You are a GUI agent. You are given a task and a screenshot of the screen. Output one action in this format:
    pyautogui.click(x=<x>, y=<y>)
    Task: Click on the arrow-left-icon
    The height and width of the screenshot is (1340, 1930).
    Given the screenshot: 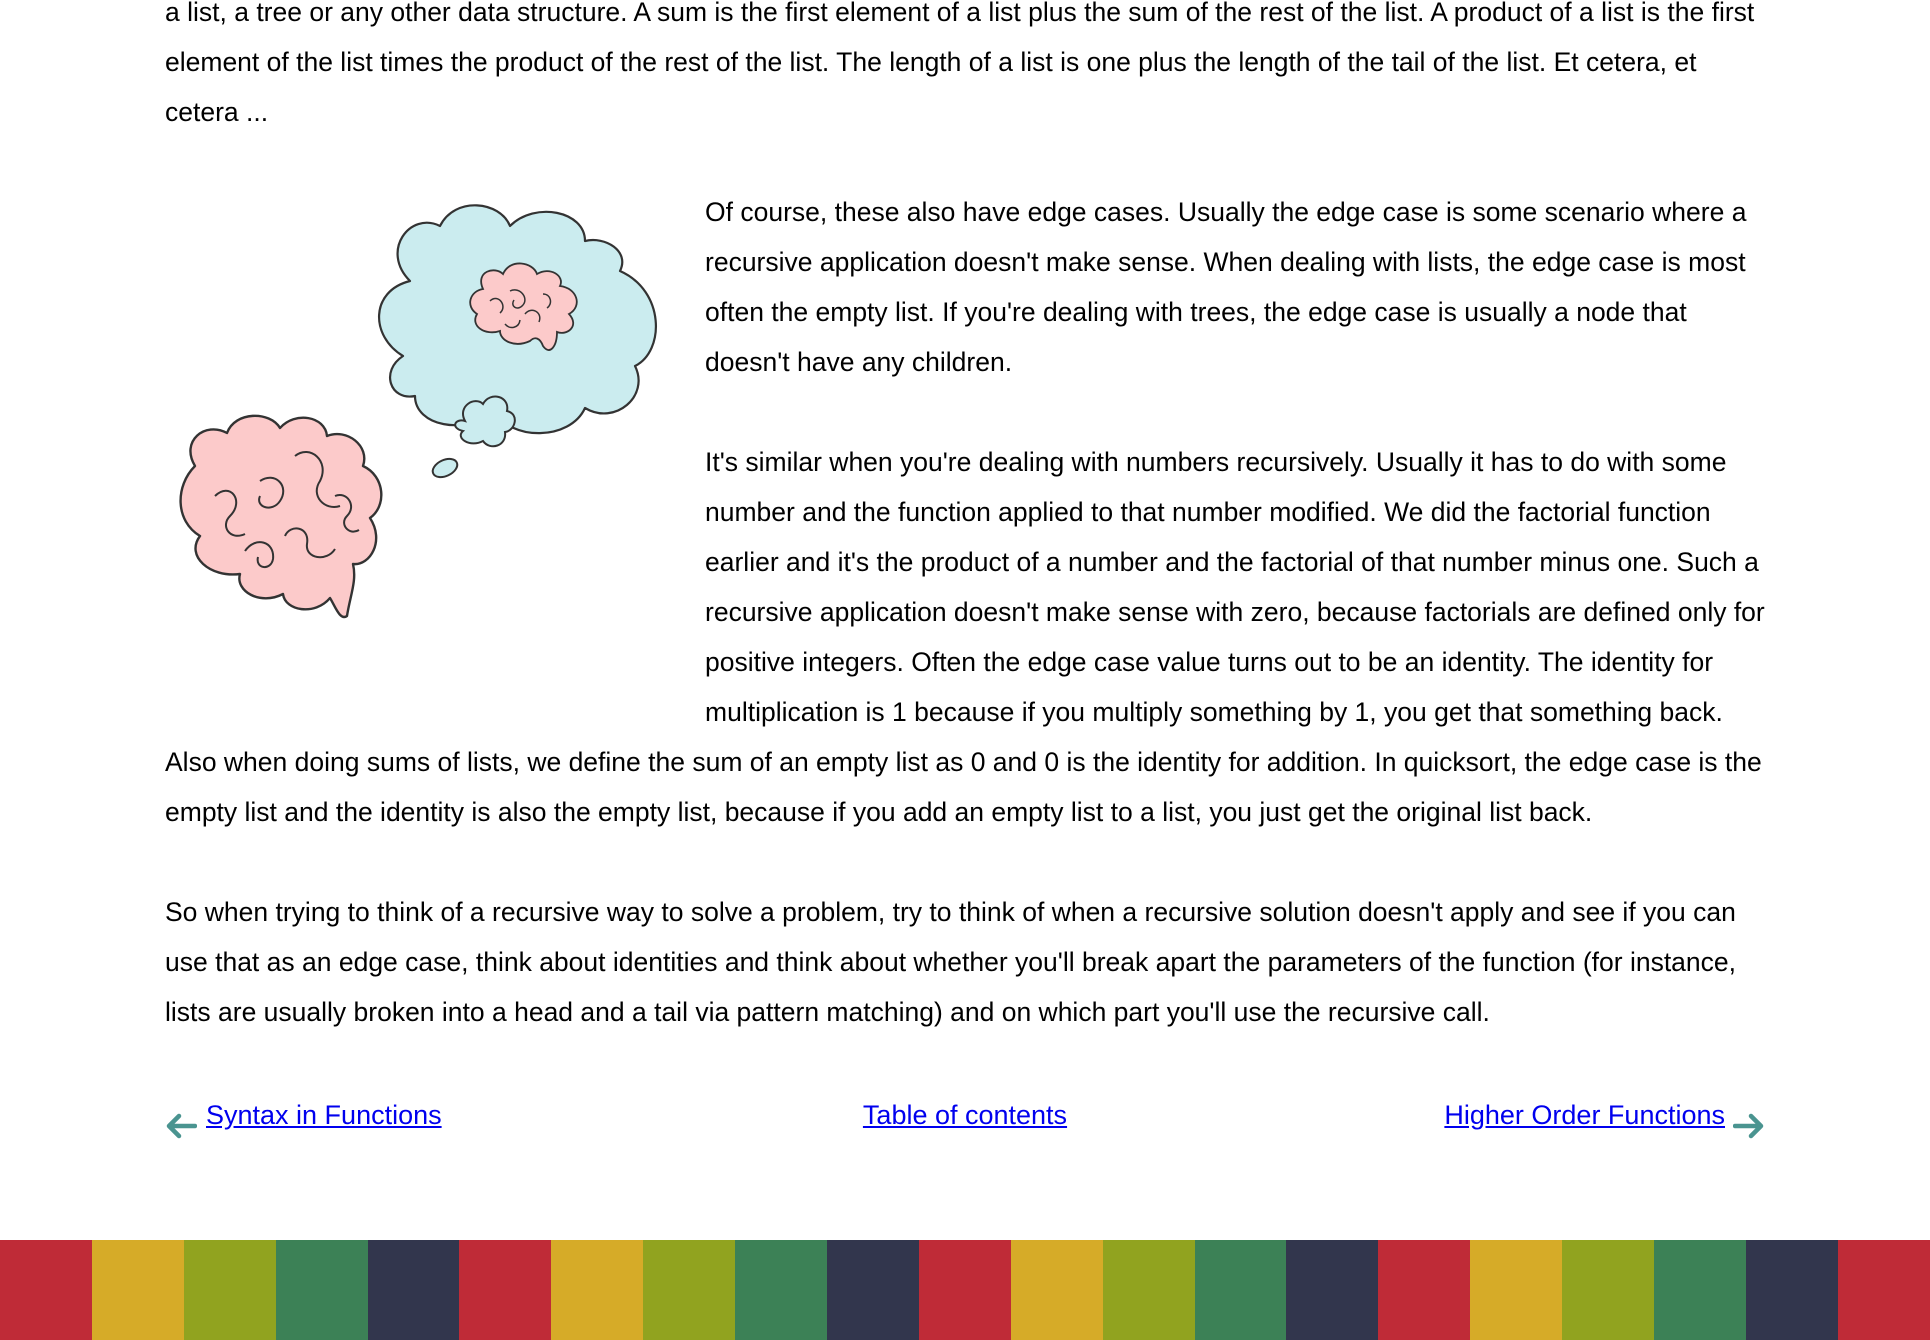 What is the action you would take?
    pyautogui.click(x=181, y=1120)
    